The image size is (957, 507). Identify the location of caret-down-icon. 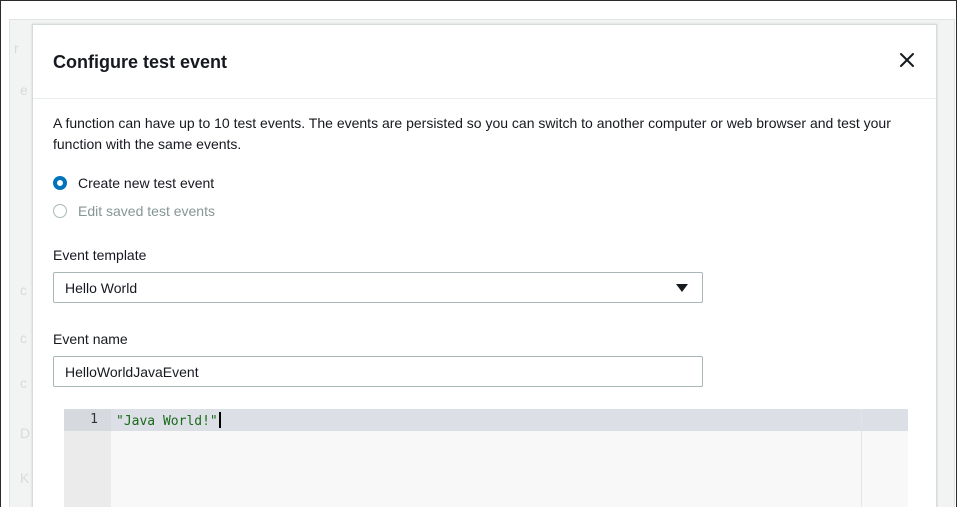
(682, 288).